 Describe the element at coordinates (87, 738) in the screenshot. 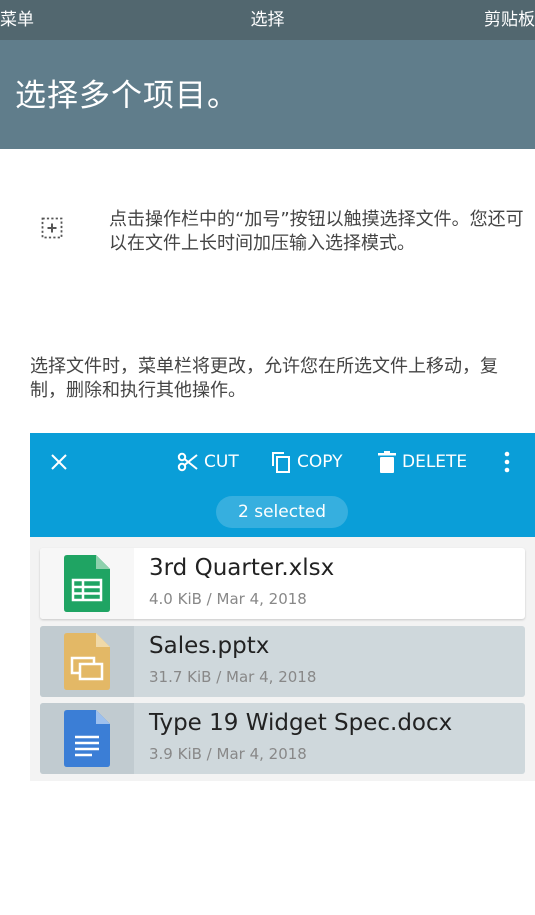

I see `document-icon` at that location.